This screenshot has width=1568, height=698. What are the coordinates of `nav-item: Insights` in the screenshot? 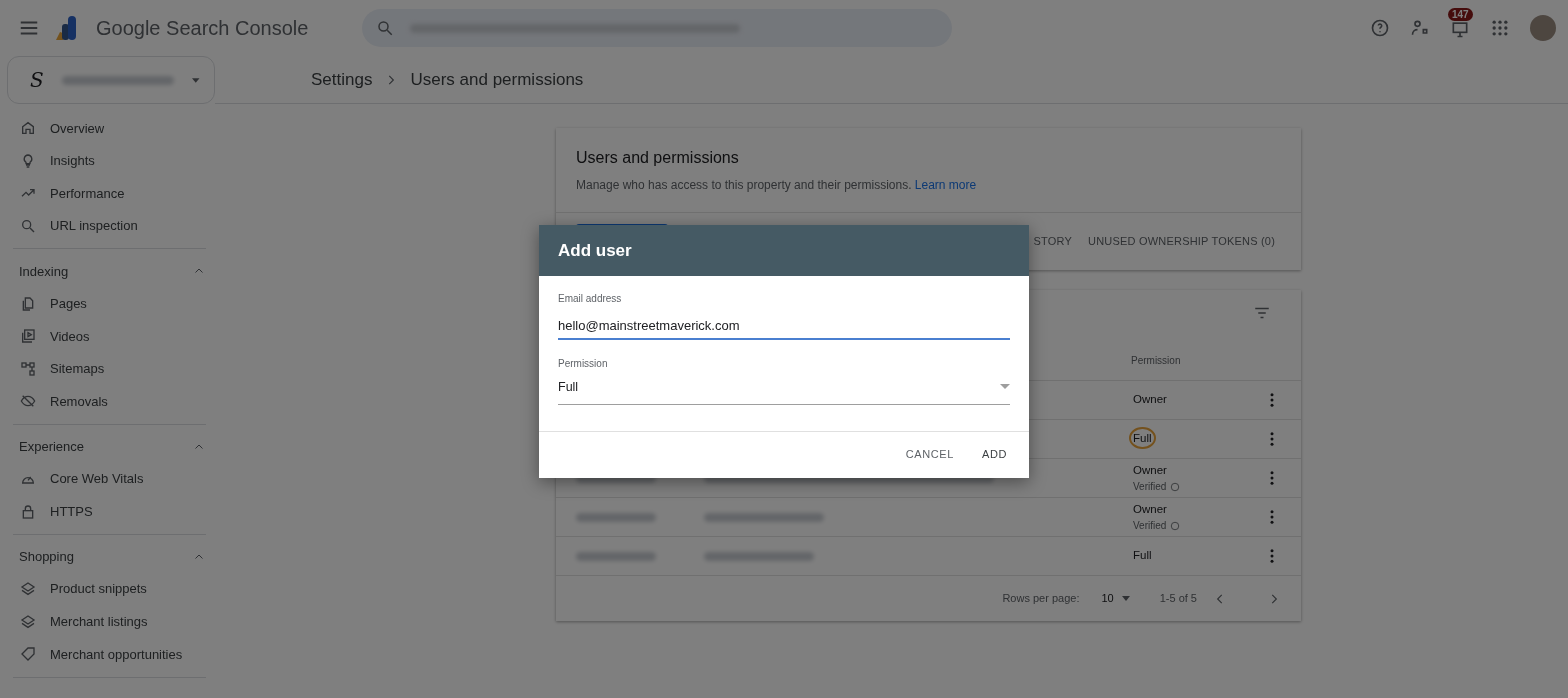 It's located at (72, 161).